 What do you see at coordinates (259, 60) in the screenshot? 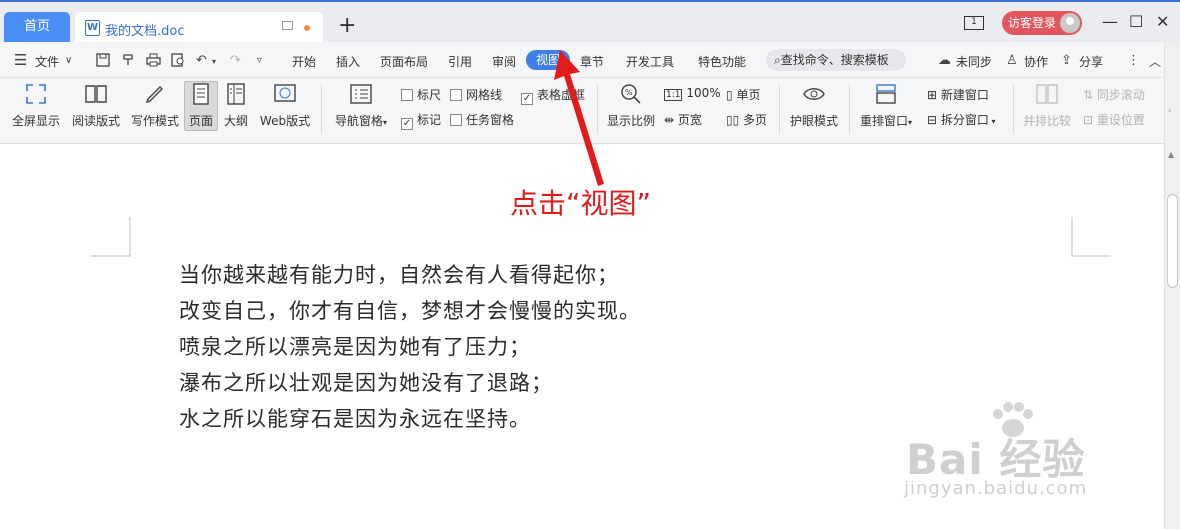
I see `more-dropdown-icon: ▿` at bounding box center [259, 60].